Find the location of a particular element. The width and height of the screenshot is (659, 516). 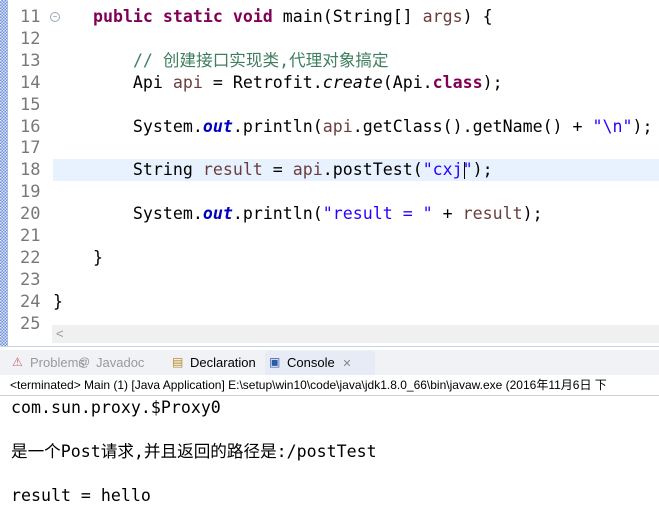

line-number: 13 is located at coordinates (30, 60).